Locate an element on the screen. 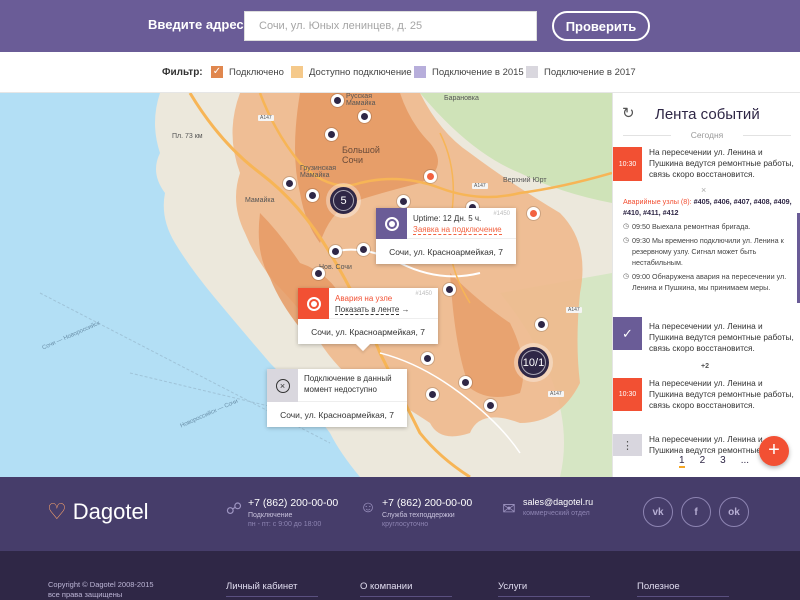  contact-caption-line: Подключение is located at coordinates (270, 515).